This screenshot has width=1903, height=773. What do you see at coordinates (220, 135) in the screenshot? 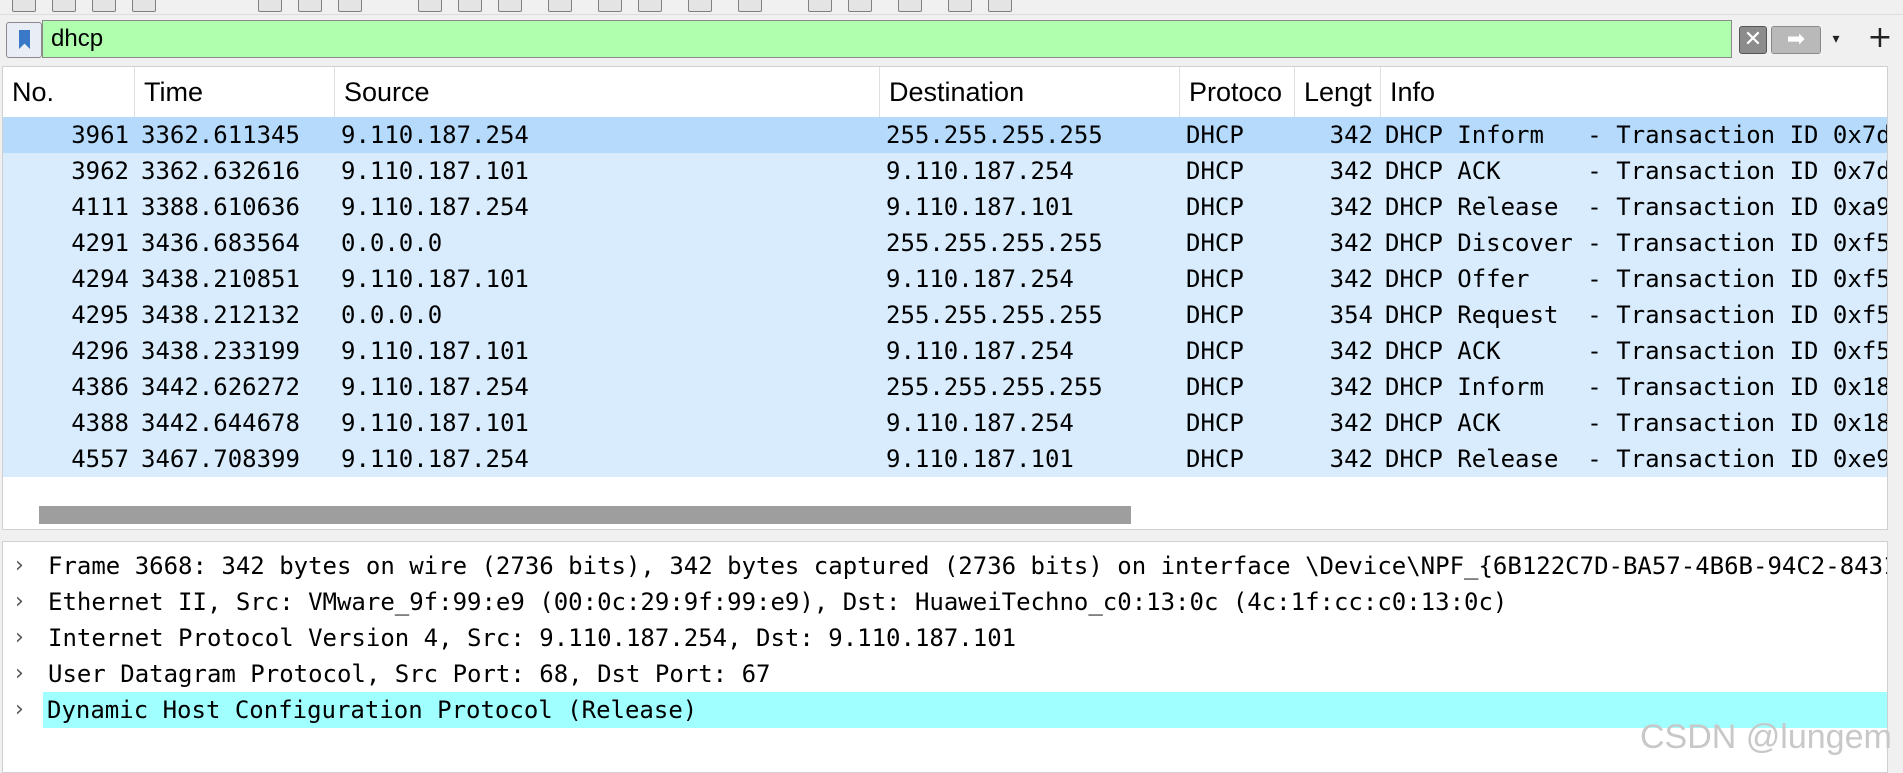
I see `packet-time: 3362.611345` at bounding box center [220, 135].